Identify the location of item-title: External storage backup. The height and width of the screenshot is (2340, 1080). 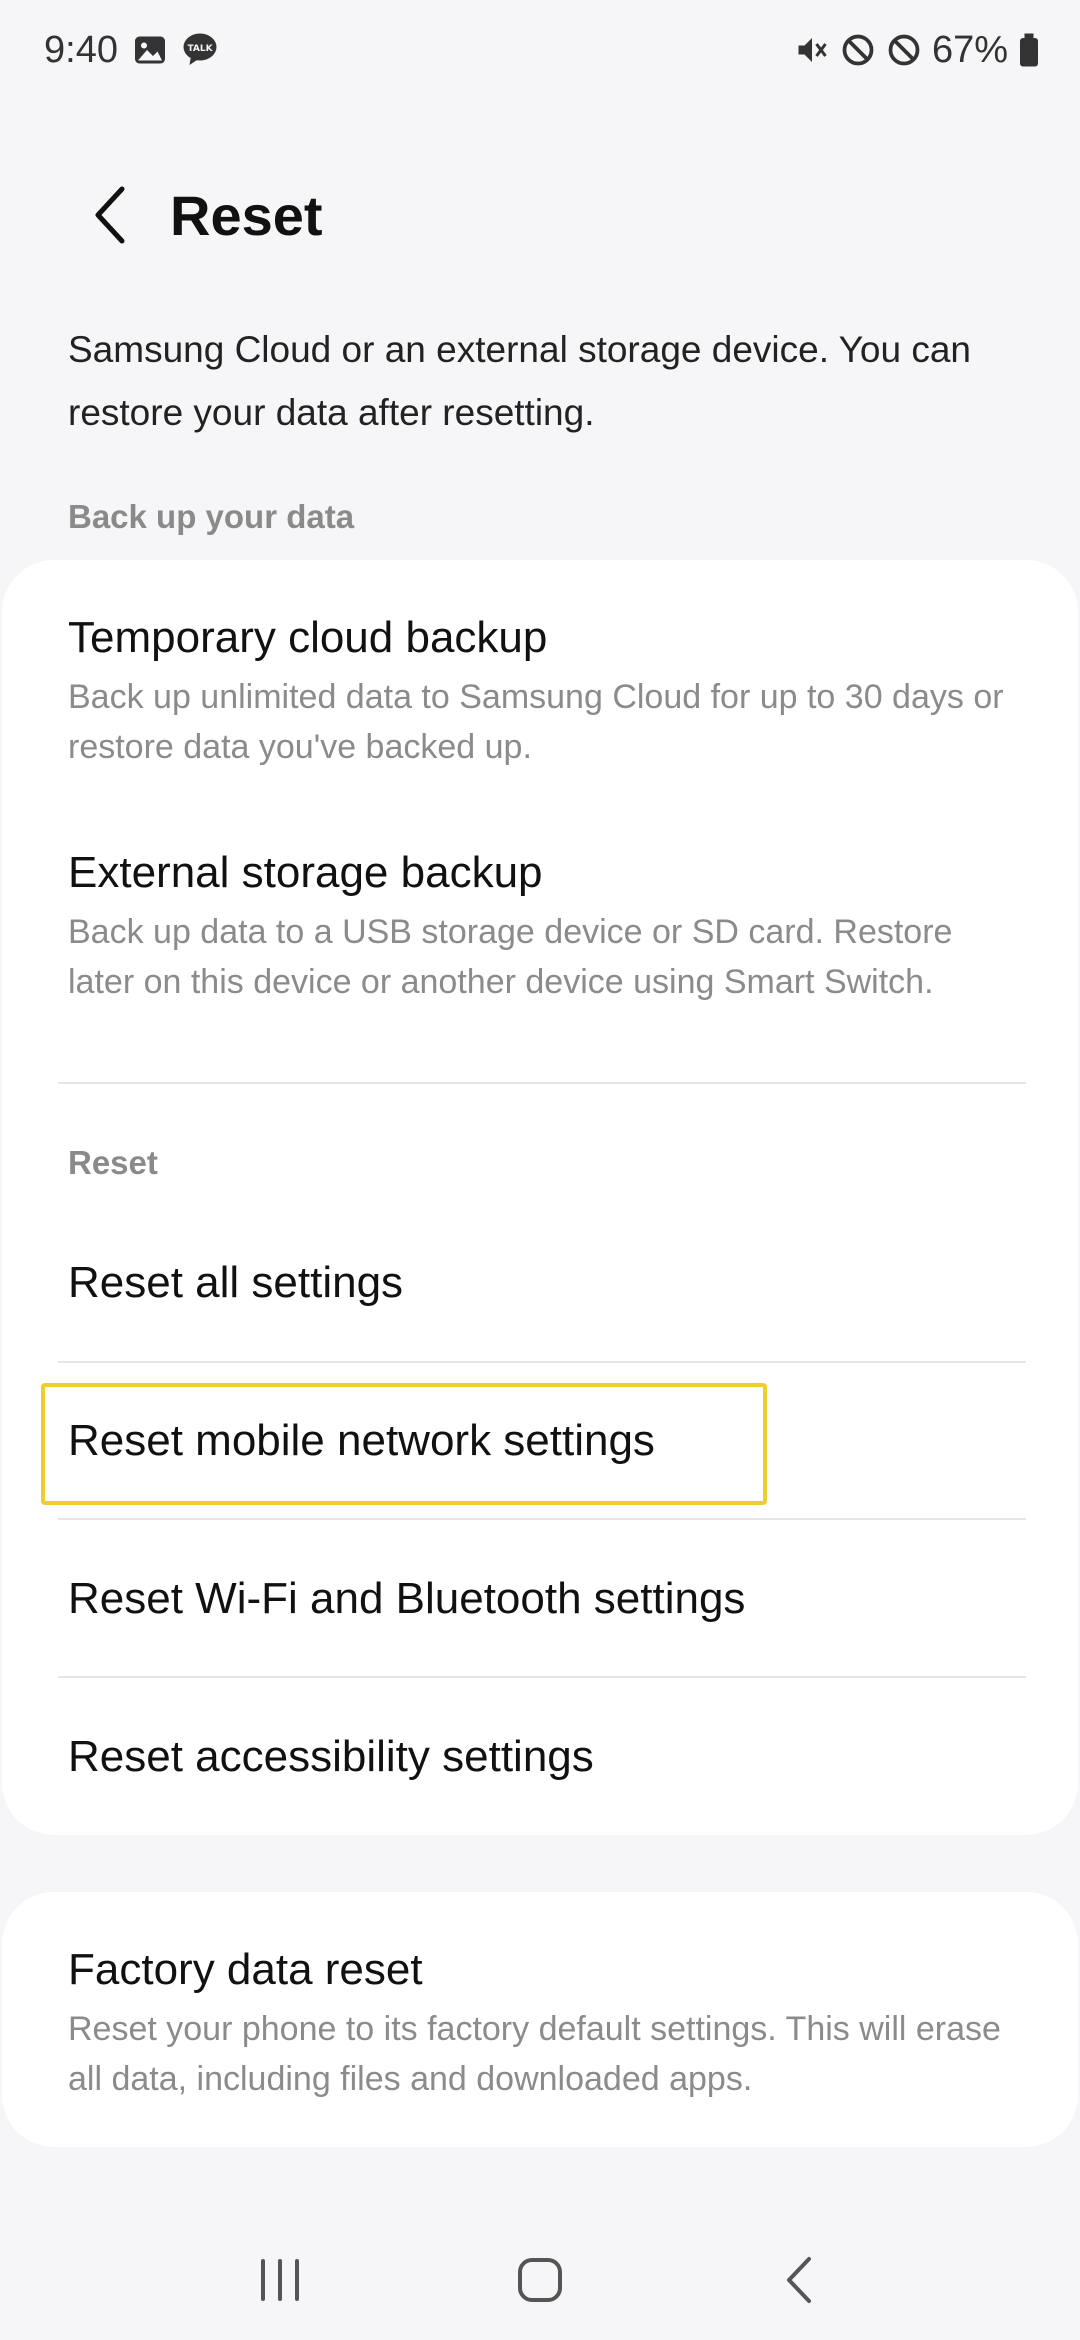
(305, 872).